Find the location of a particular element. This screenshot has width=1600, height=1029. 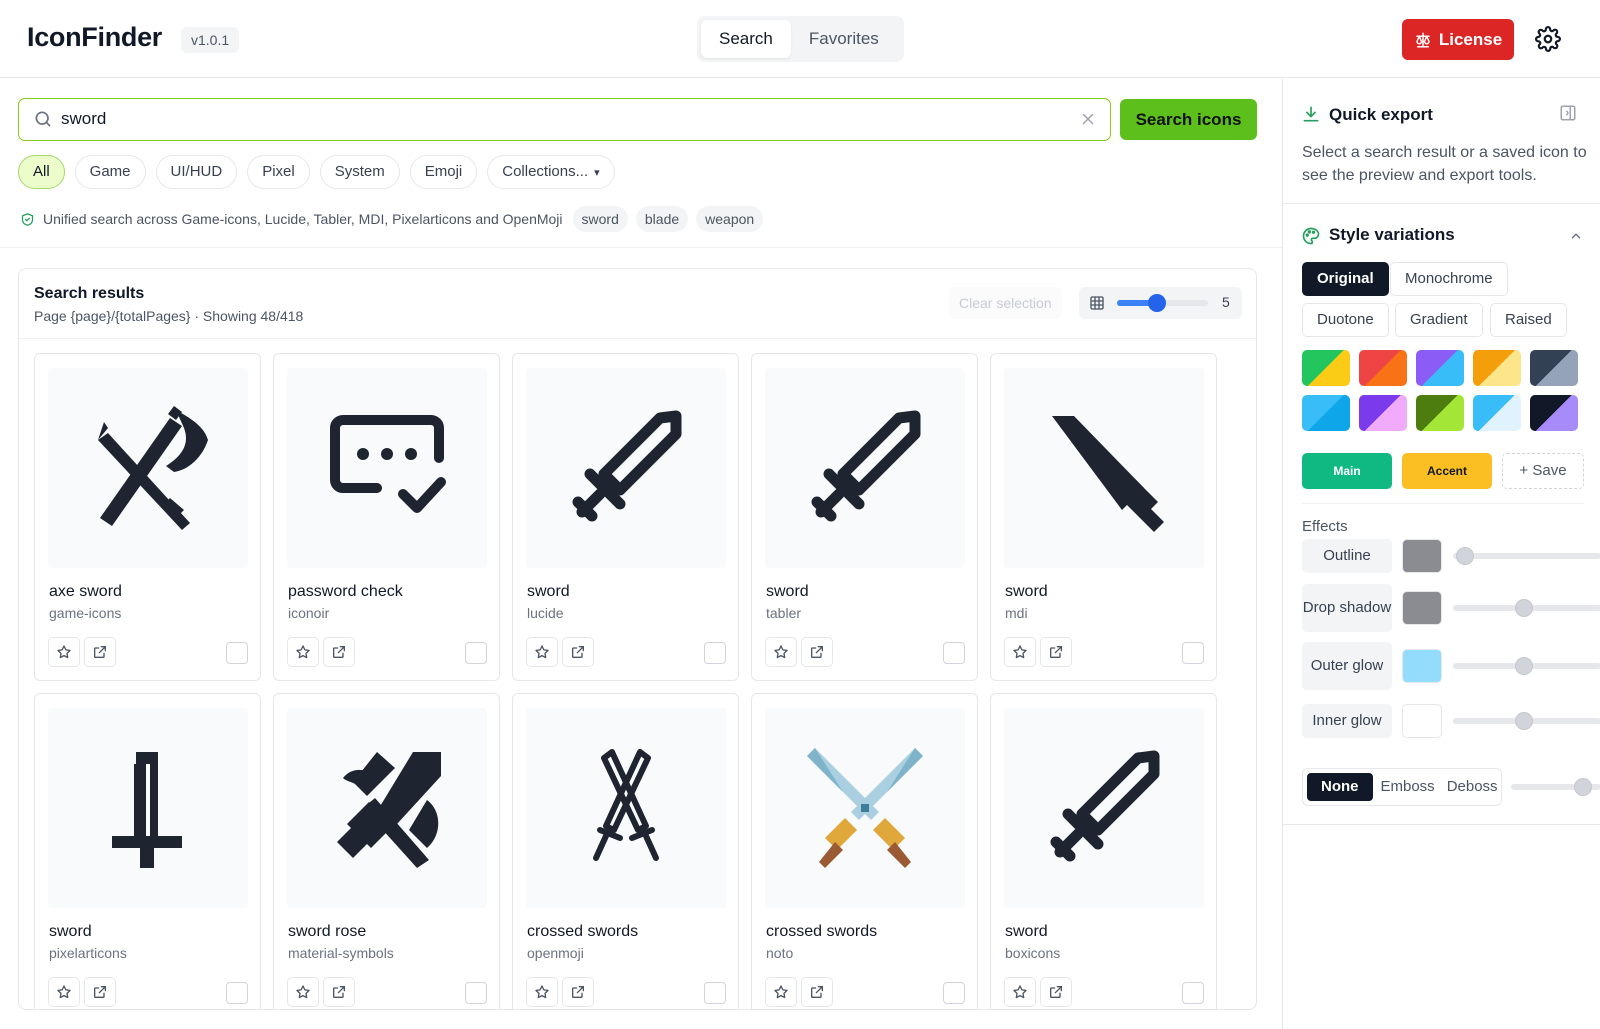

clear-selection-button: Clear selection is located at coordinates (1005, 303).